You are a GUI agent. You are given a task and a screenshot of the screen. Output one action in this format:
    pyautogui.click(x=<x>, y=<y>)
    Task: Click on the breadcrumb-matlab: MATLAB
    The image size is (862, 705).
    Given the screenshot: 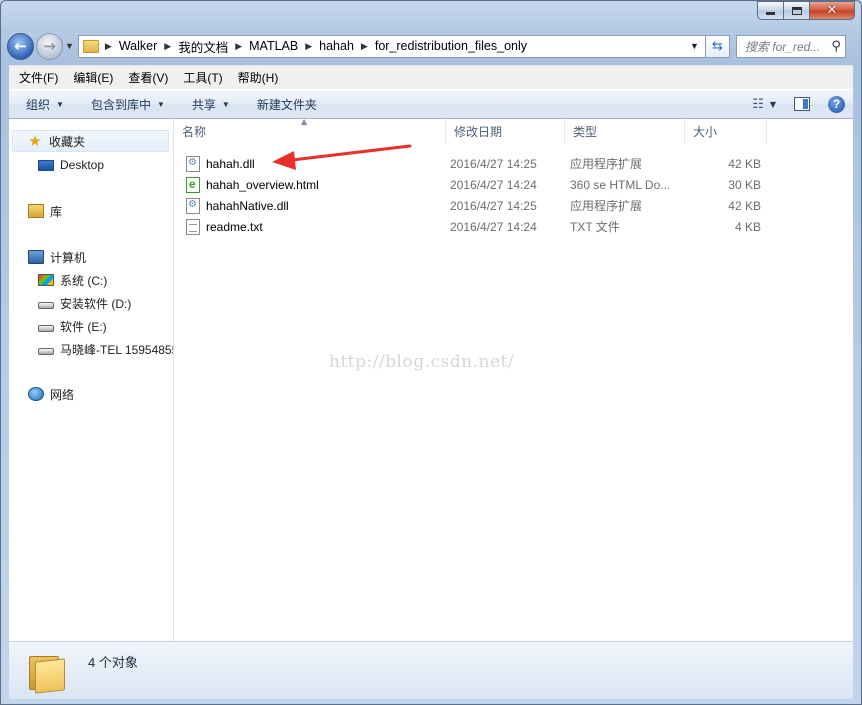 What is the action you would take?
    pyautogui.click(x=273, y=46)
    